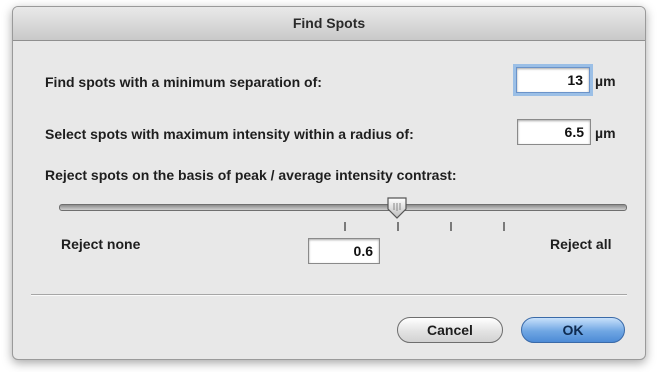  I want to click on reject-all-label: Reject all, so click(581, 244).